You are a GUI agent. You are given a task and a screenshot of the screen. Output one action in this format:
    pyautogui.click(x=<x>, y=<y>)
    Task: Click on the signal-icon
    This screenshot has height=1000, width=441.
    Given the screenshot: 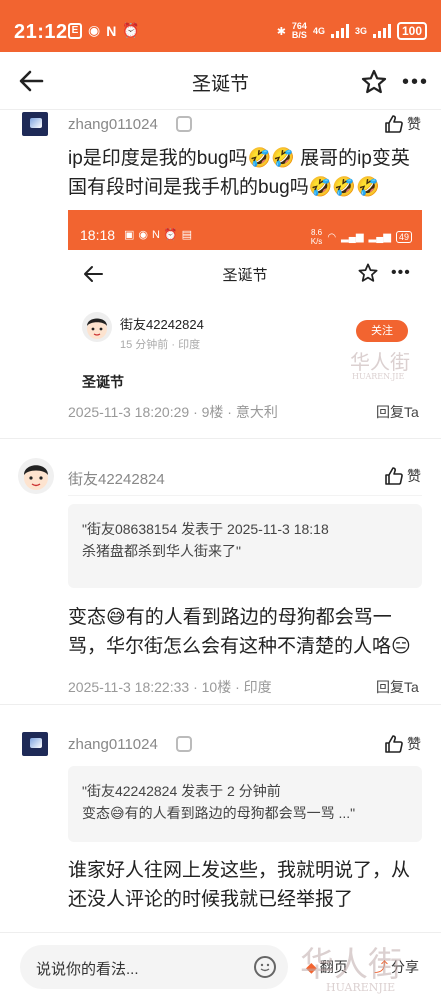 What is the action you would take?
    pyautogui.click(x=339, y=31)
    